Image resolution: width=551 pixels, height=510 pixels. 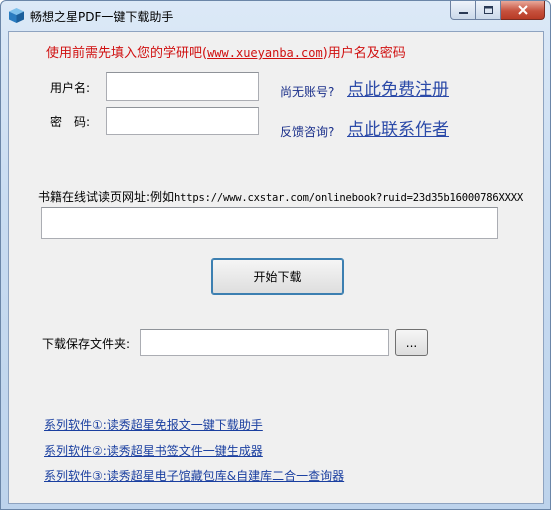 I want to click on notice-prefix: 使用前需先填入您的学研吧(, so click(x=127, y=53).